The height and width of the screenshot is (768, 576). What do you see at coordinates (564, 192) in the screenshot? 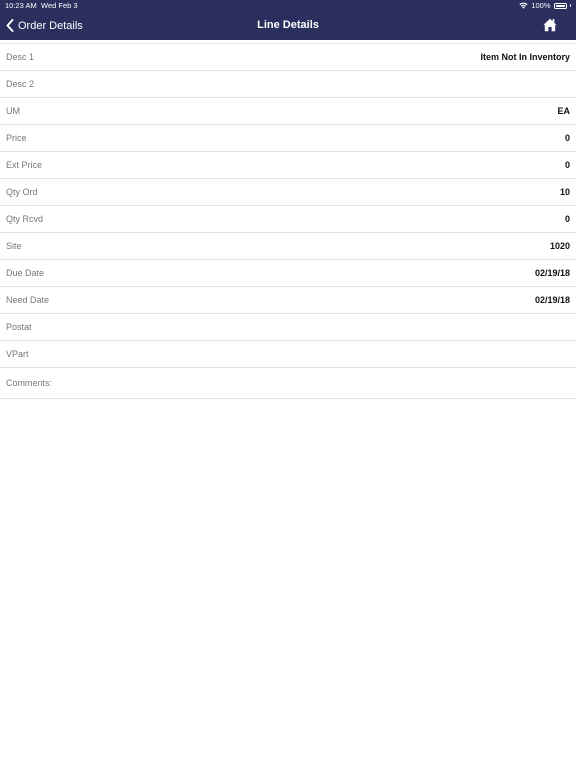
I see `row-value: 10` at bounding box center [564, 192].